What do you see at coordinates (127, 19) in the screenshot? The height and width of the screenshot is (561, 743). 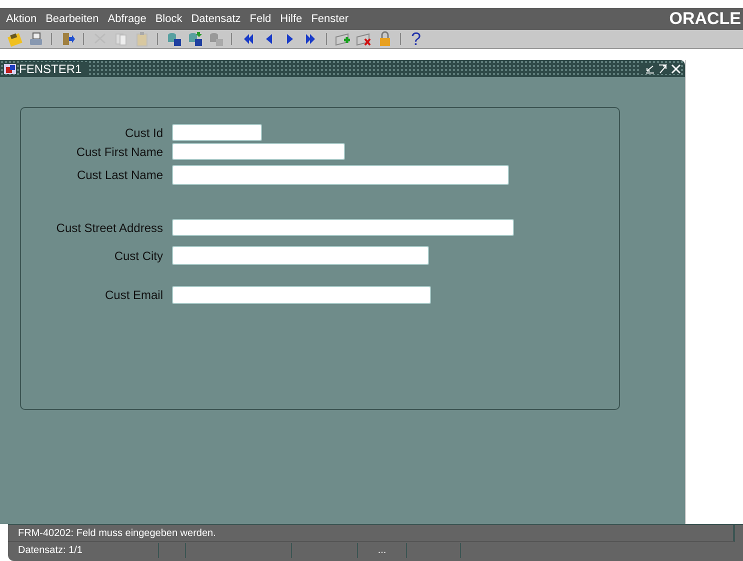 I see `menu-item: Abfrage` at bounding box center [127, 19].